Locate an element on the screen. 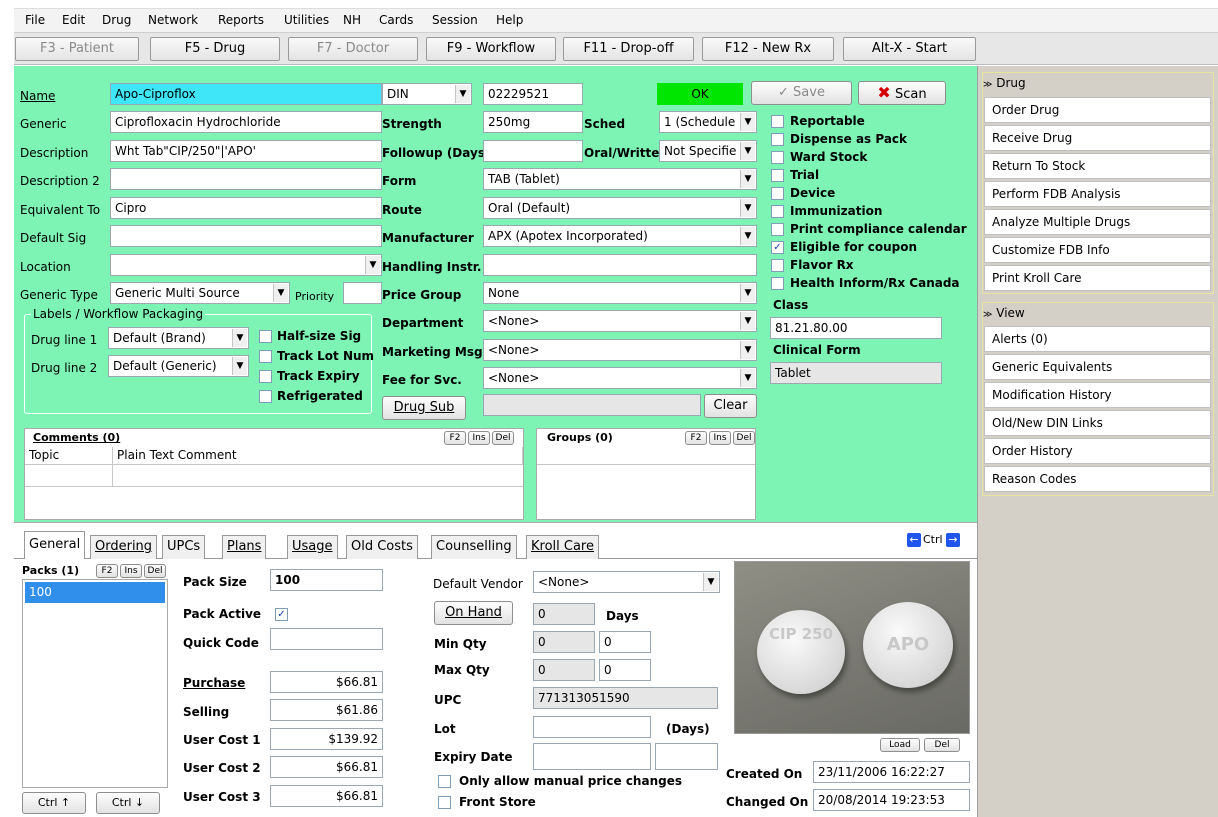 This screenshot has height=817, width=1218. default-sig-input is located at coordinates (246, 236).